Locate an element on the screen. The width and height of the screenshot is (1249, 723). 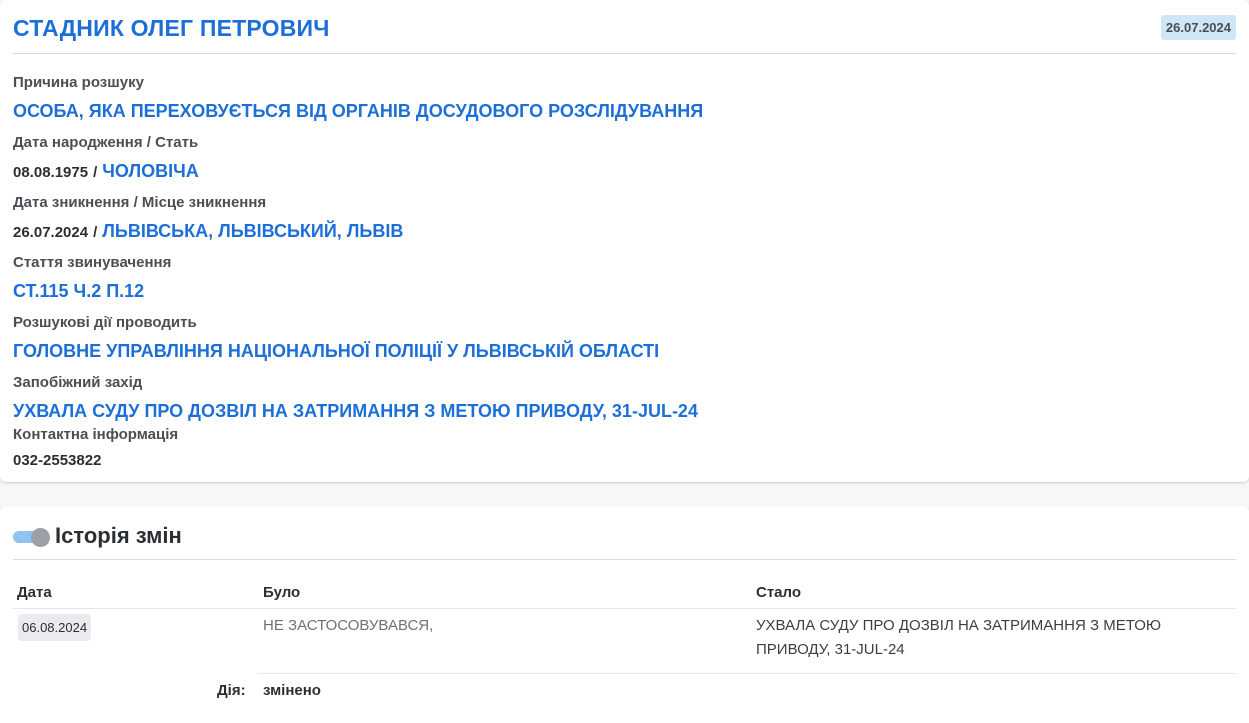
birth-date: 08.08.1975 is located at coordinates (51, 172).